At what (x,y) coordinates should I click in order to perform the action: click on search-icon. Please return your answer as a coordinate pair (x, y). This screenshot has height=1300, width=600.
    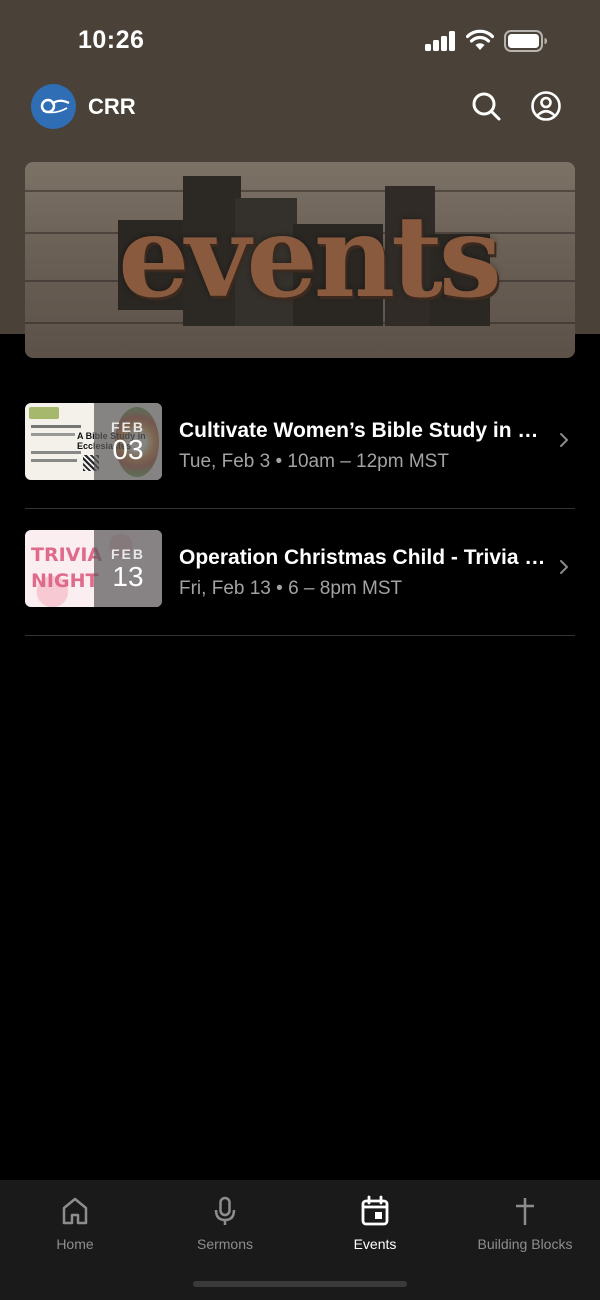
    Looking at the image, I should click on (486, 106).